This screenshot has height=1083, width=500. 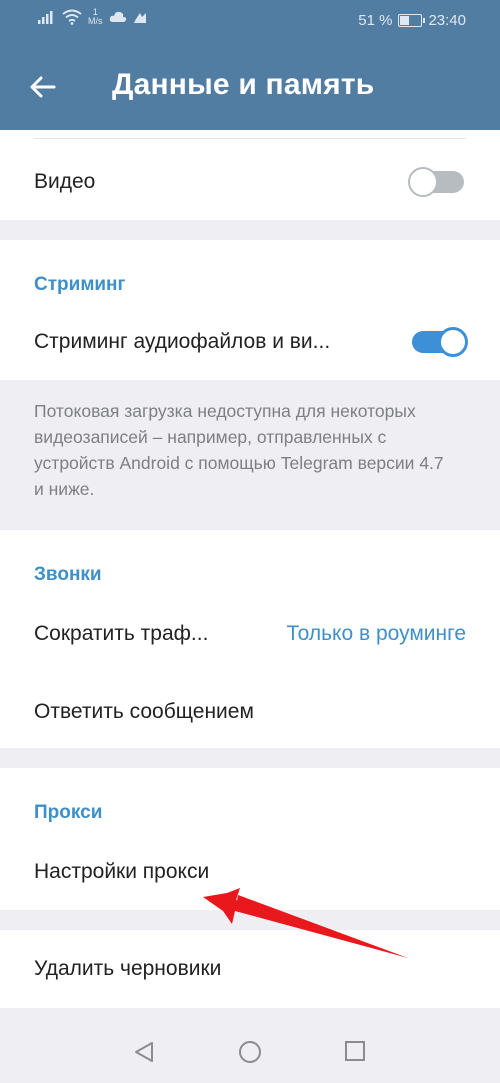 What do you see at coordinates (250, 634) in the screenshot?
I see `reduce-traffic-row: Сократить траф... Только в роуминге` at bounding box center [250, 634].